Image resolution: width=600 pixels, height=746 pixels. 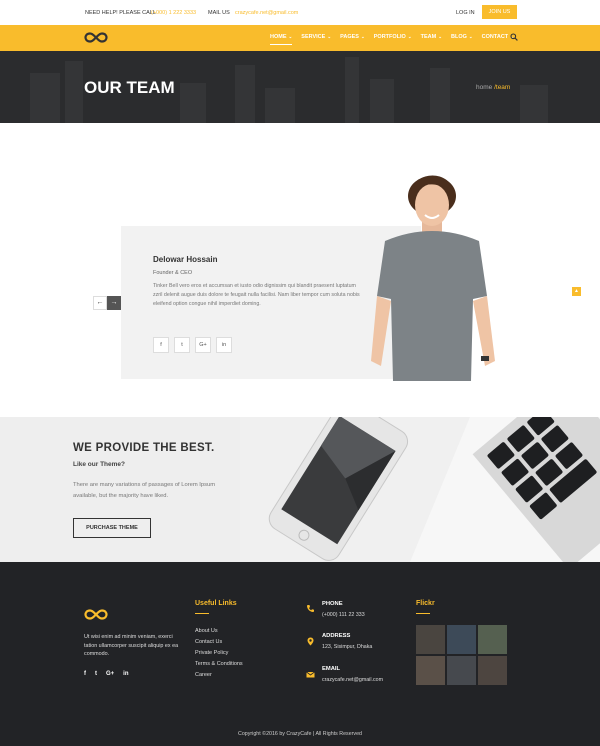 I want to click on nav-item-portfolio: PORTFOLIO ⌄, so click(x=393, y=39).